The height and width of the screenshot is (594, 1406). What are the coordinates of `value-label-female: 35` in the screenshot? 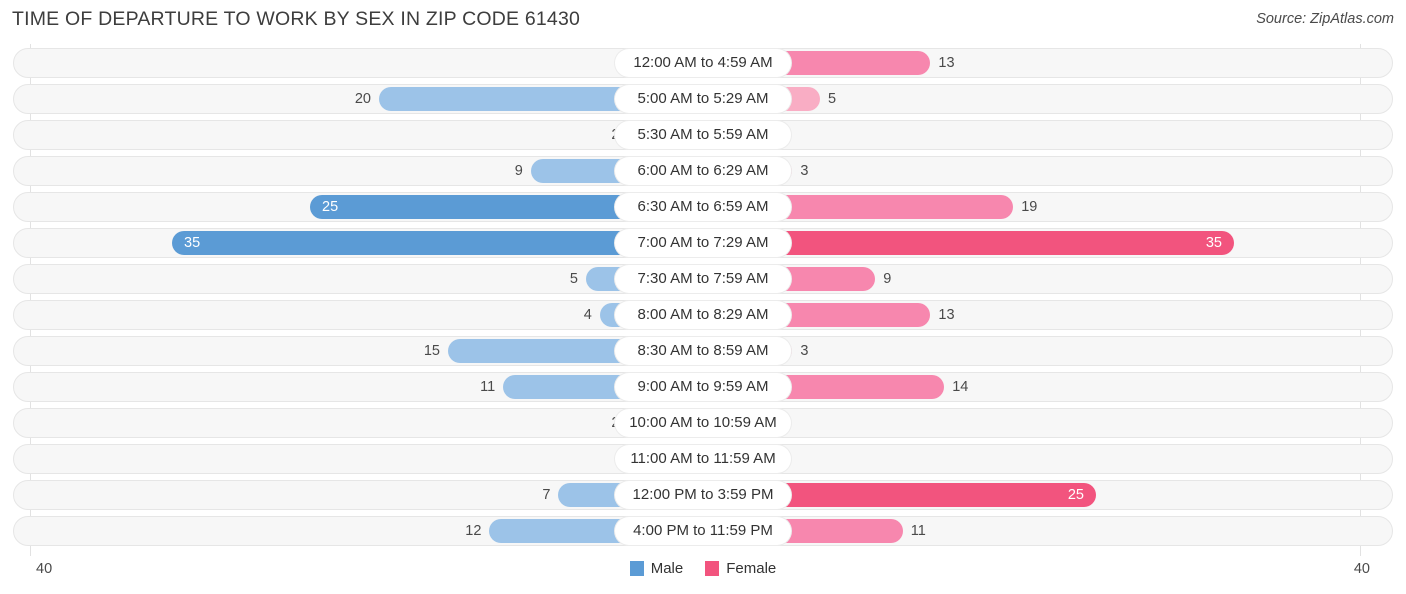 It's located at (1213, 243).